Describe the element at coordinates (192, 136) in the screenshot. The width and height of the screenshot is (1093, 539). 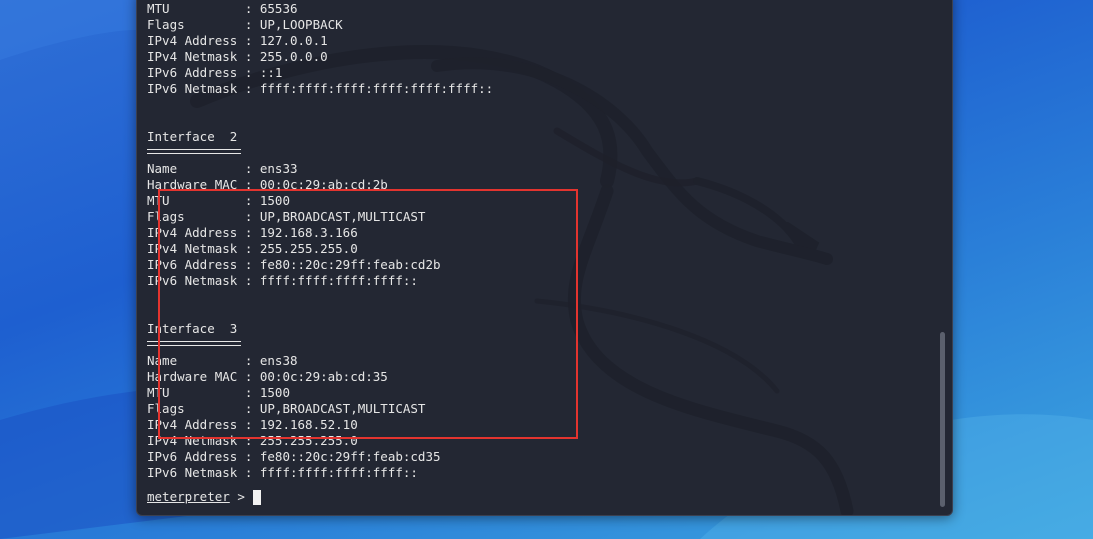
I see `terminal-line: Interface 2` at that location.